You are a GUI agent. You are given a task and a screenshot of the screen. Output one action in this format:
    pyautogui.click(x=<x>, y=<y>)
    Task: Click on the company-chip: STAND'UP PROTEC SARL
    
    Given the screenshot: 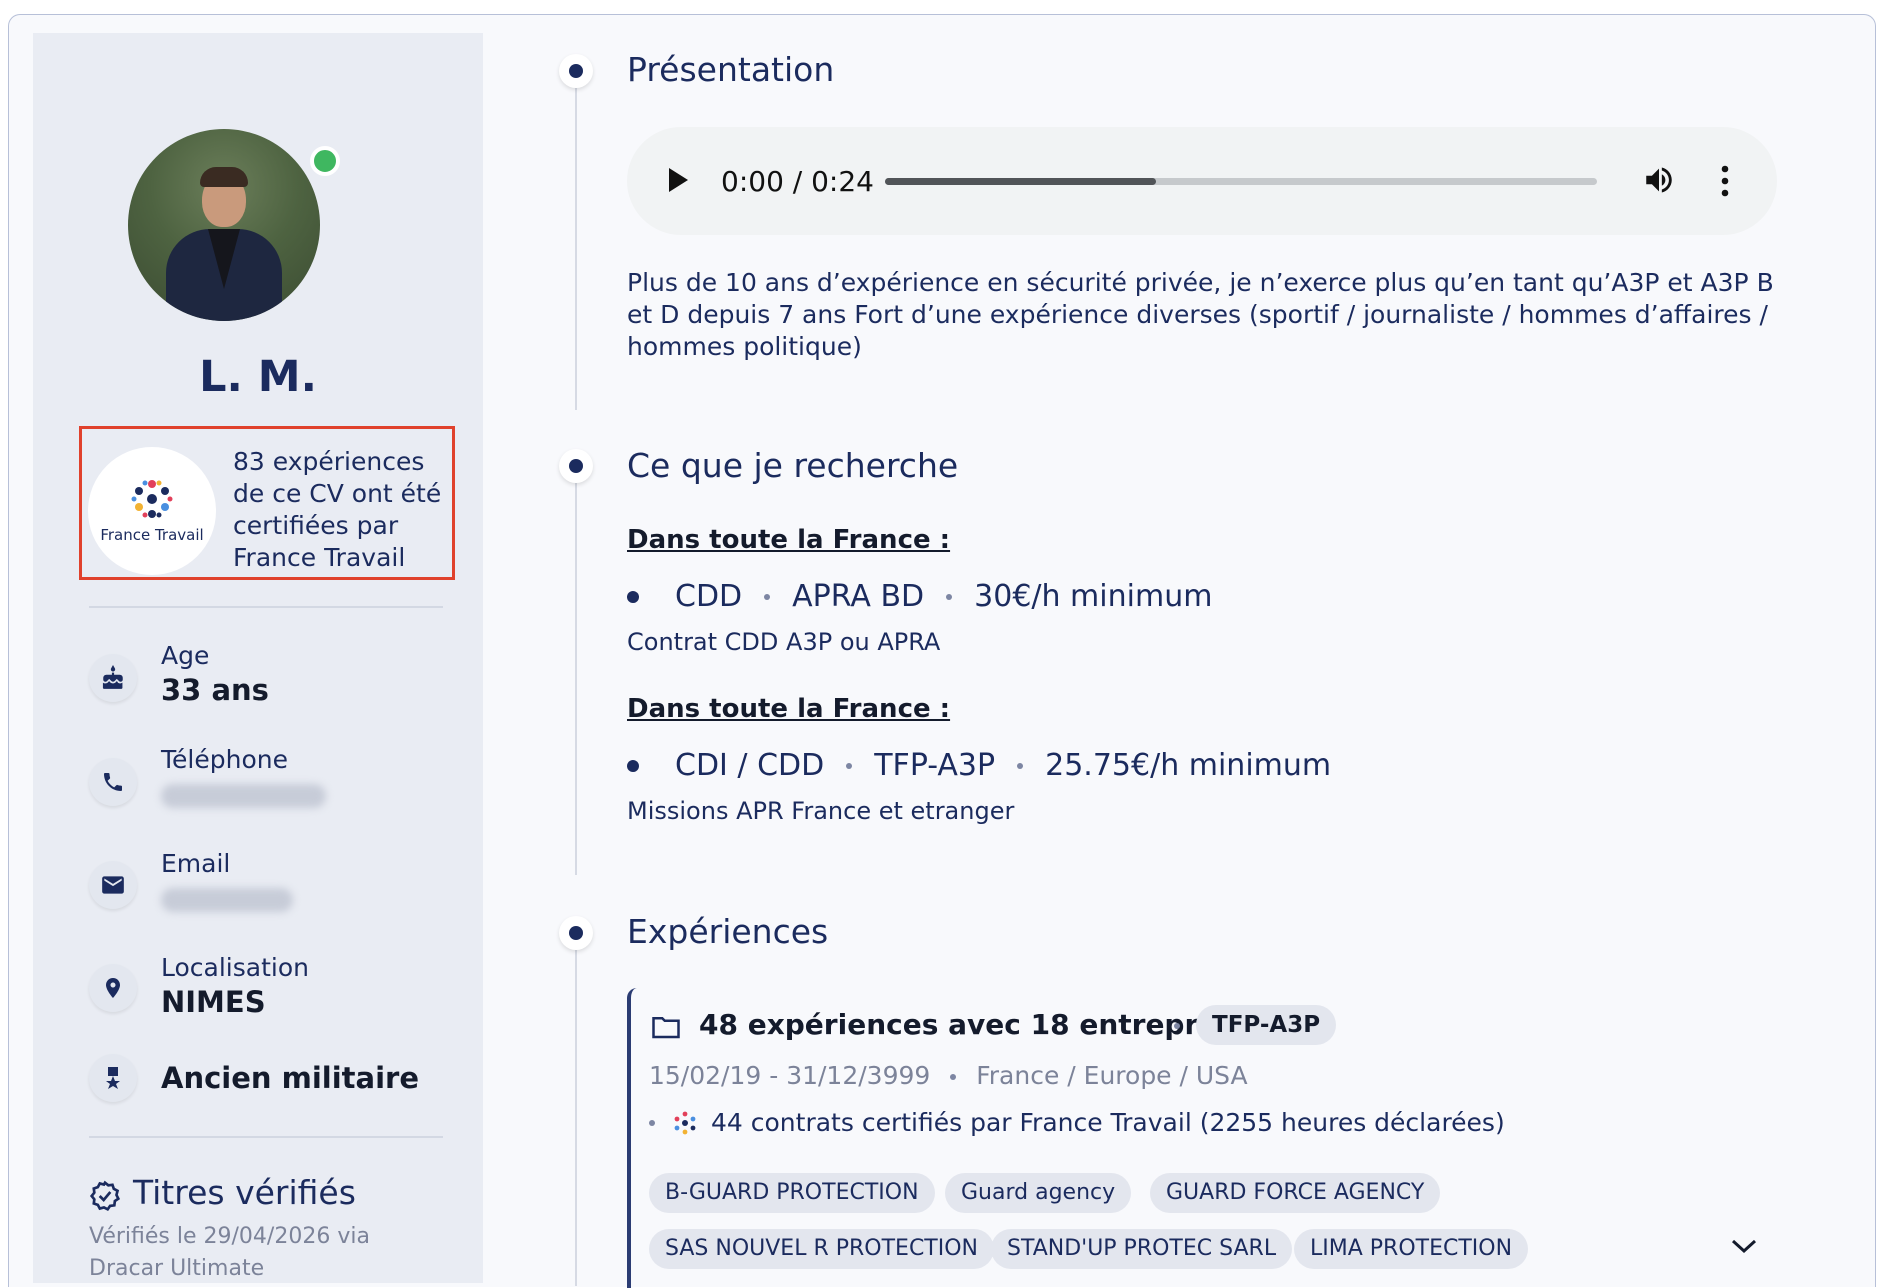 What is the action you would take?
    pyautogui.click(x=1142, y=1249)
    